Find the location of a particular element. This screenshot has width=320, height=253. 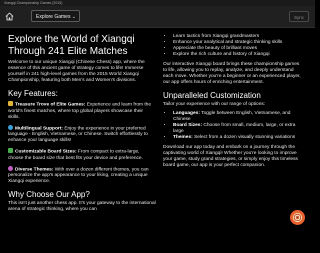

game-select-dropdown: Explore Games ⌄ is located at coordinates (55, 16).